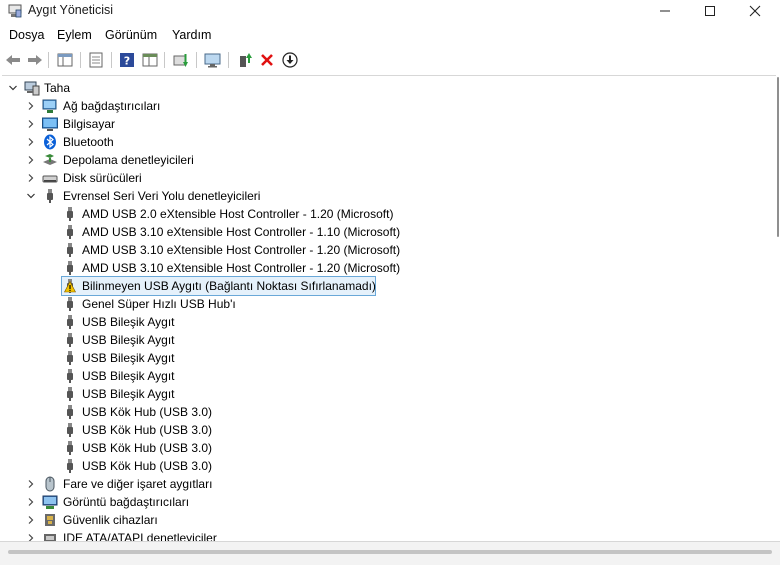 The image size is (780, 565). I want to click on tree-category-computer: Bilgisayar, so click(382, 124).